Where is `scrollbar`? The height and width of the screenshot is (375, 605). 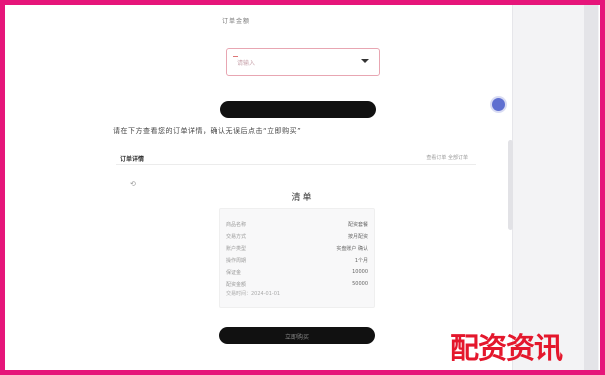 scrollbar is located at coordinates (510, 185).